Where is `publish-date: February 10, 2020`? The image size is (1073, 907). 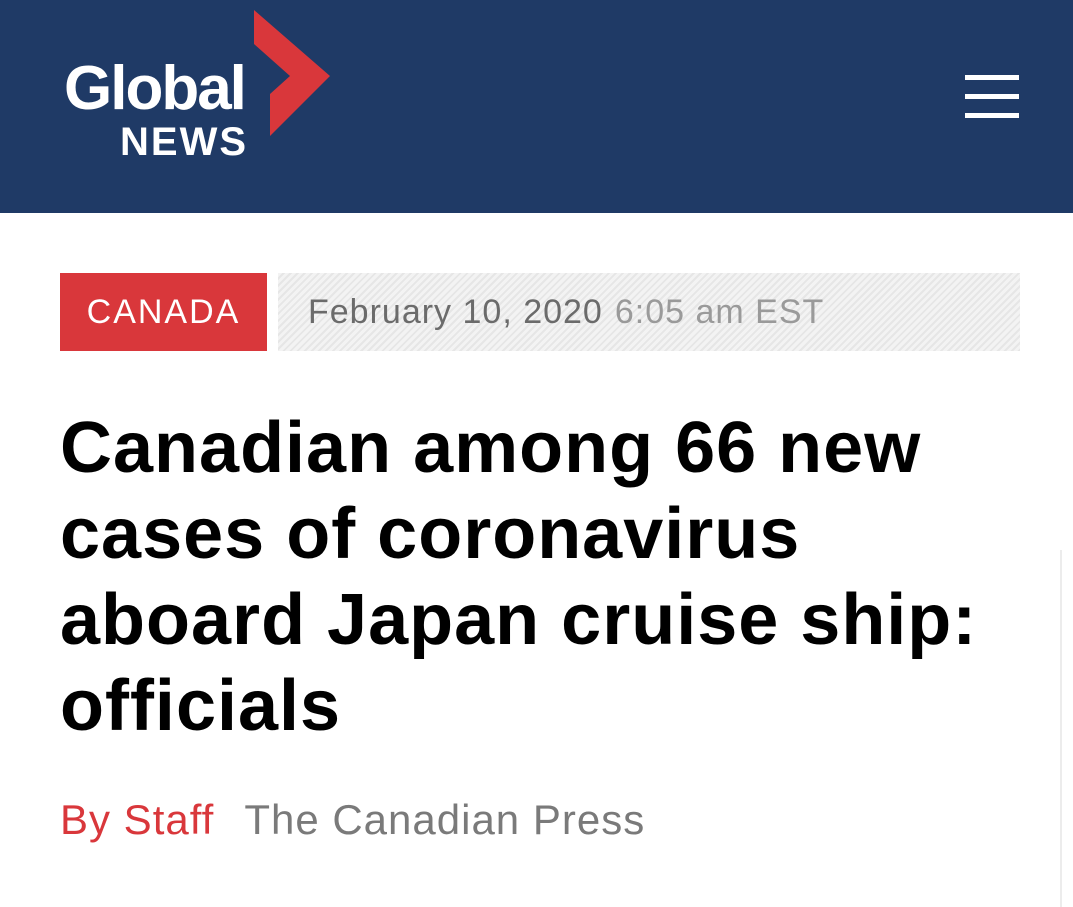 publish-date: February 10, 2020 is located at coordinates (455, 311).